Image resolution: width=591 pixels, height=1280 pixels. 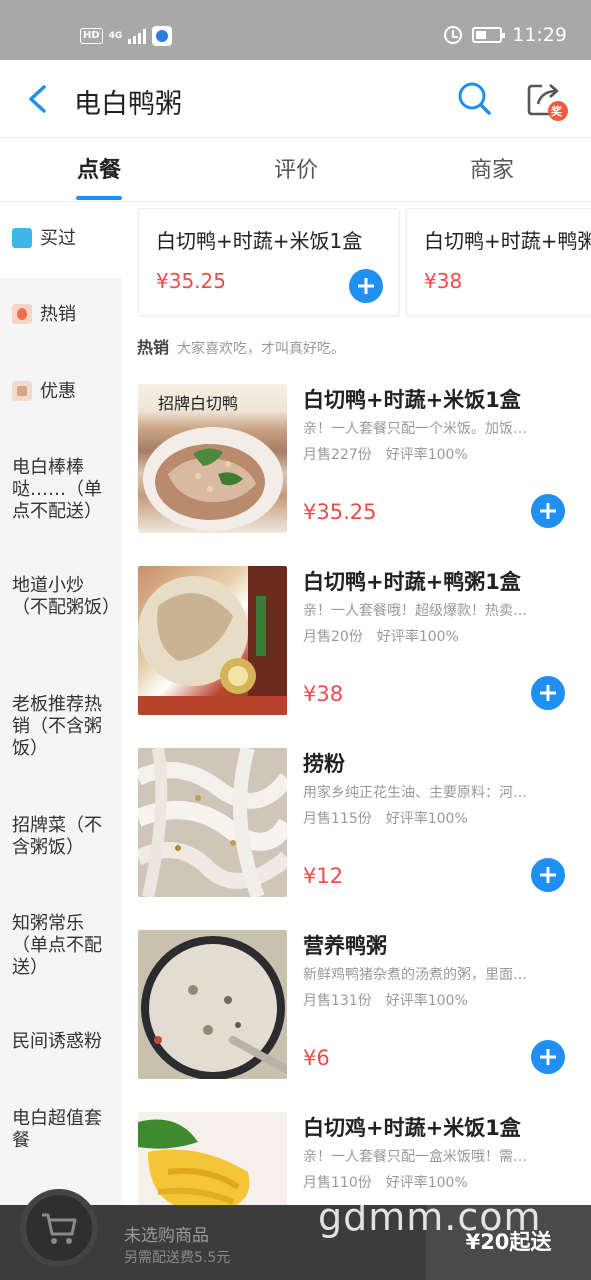 What do you see at coordinates (177, 1258) in the screenshot?
I see `delivery-fee-text: 另需配送费5.5元` at bounding box center [177, 1258].